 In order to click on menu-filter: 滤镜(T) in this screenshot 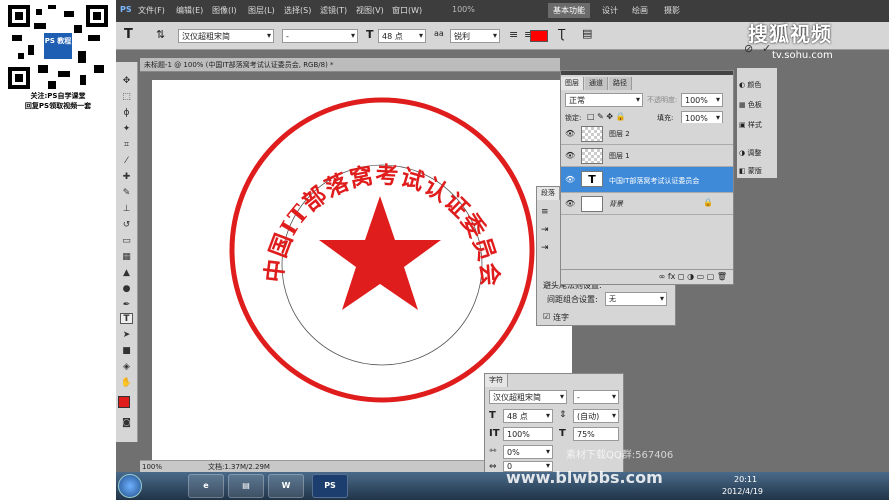, I will do `click(333, 10)`.